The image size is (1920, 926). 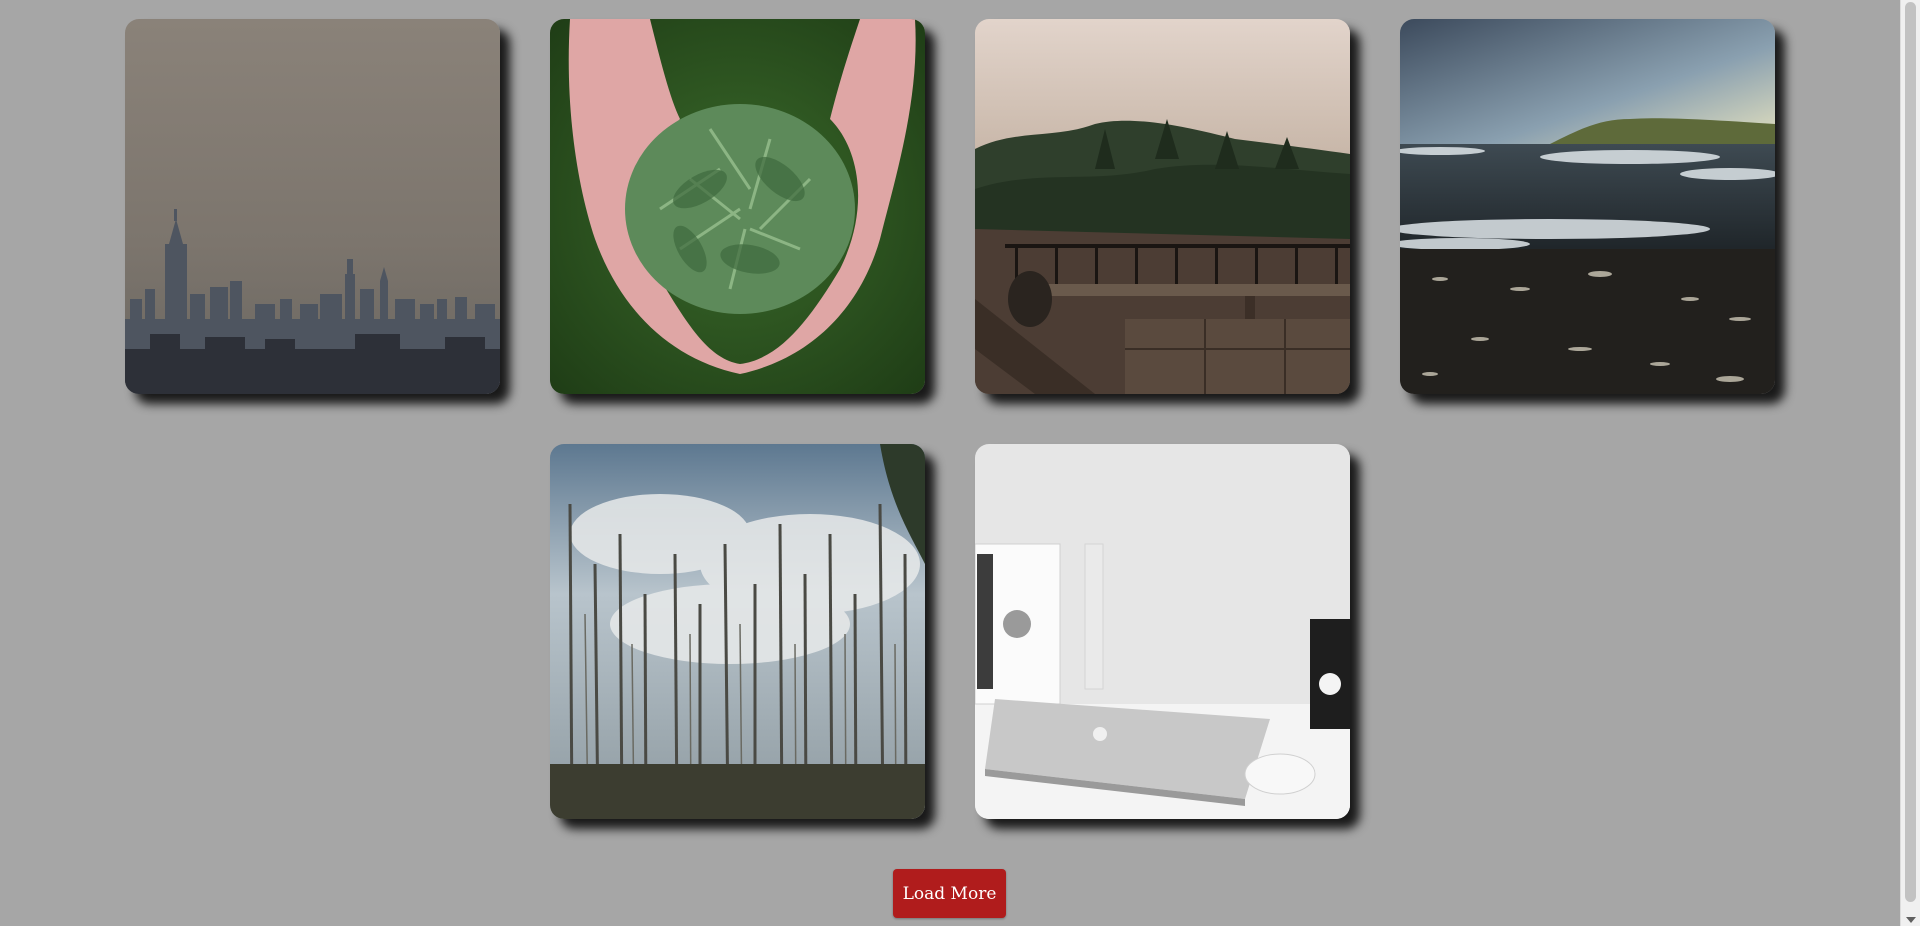 I want to click on gallery-card-laptop-desk, so click(x=1162, y=631).